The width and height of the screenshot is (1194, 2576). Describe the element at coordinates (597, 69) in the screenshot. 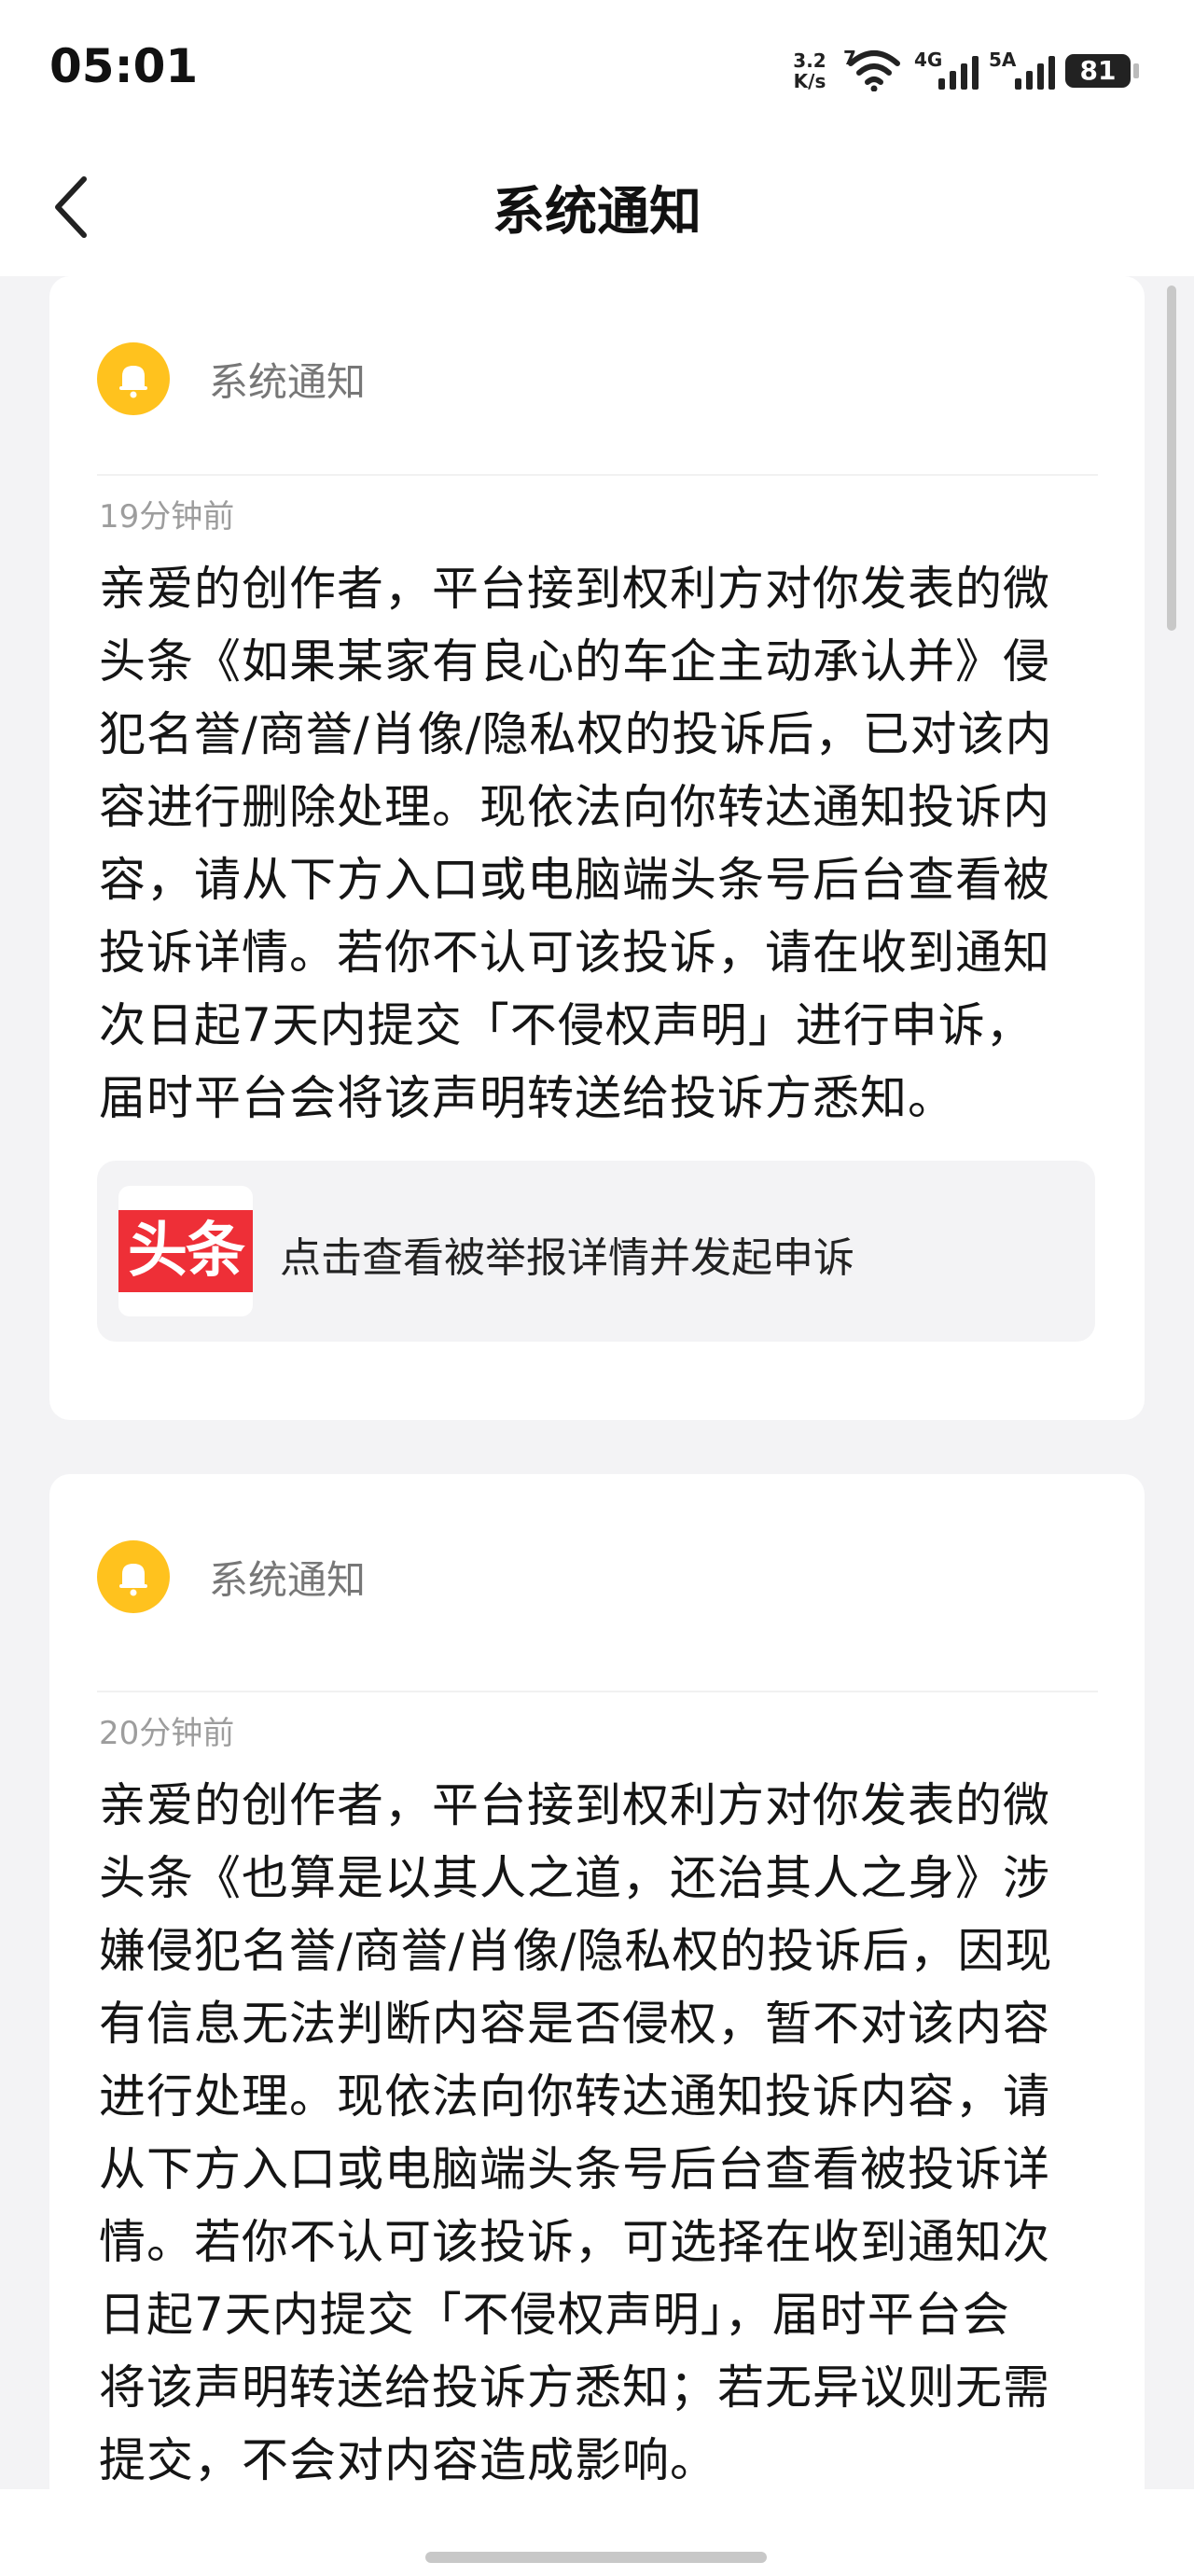

I see `status-bar: 05:01 3.2 K/s 7 4G 5A 81` at that location.